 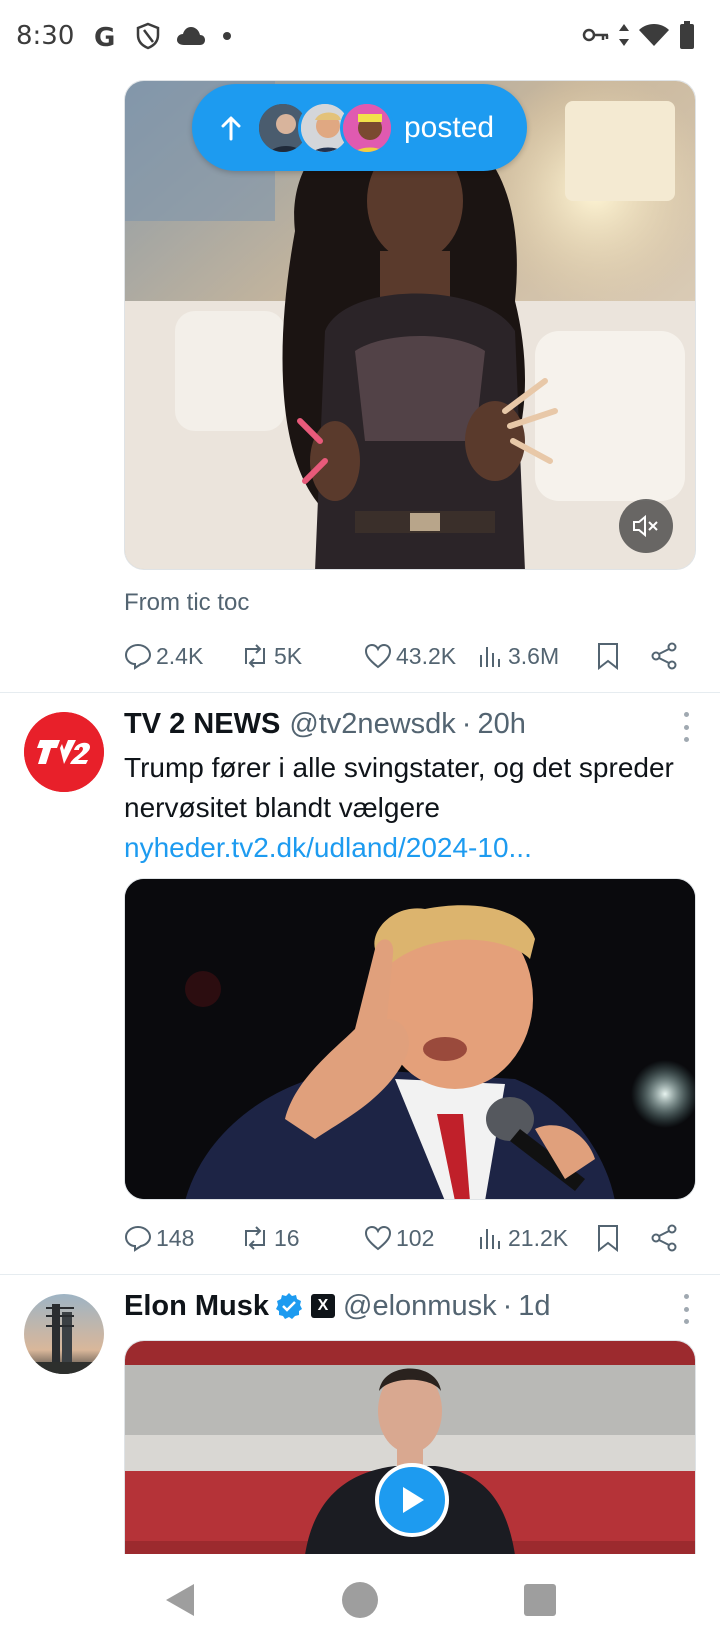 What do you see at coordinates (323, 1306) in the screenshot?
I see `affiliate-x-badge: X` at bounding box center [323, 1306].